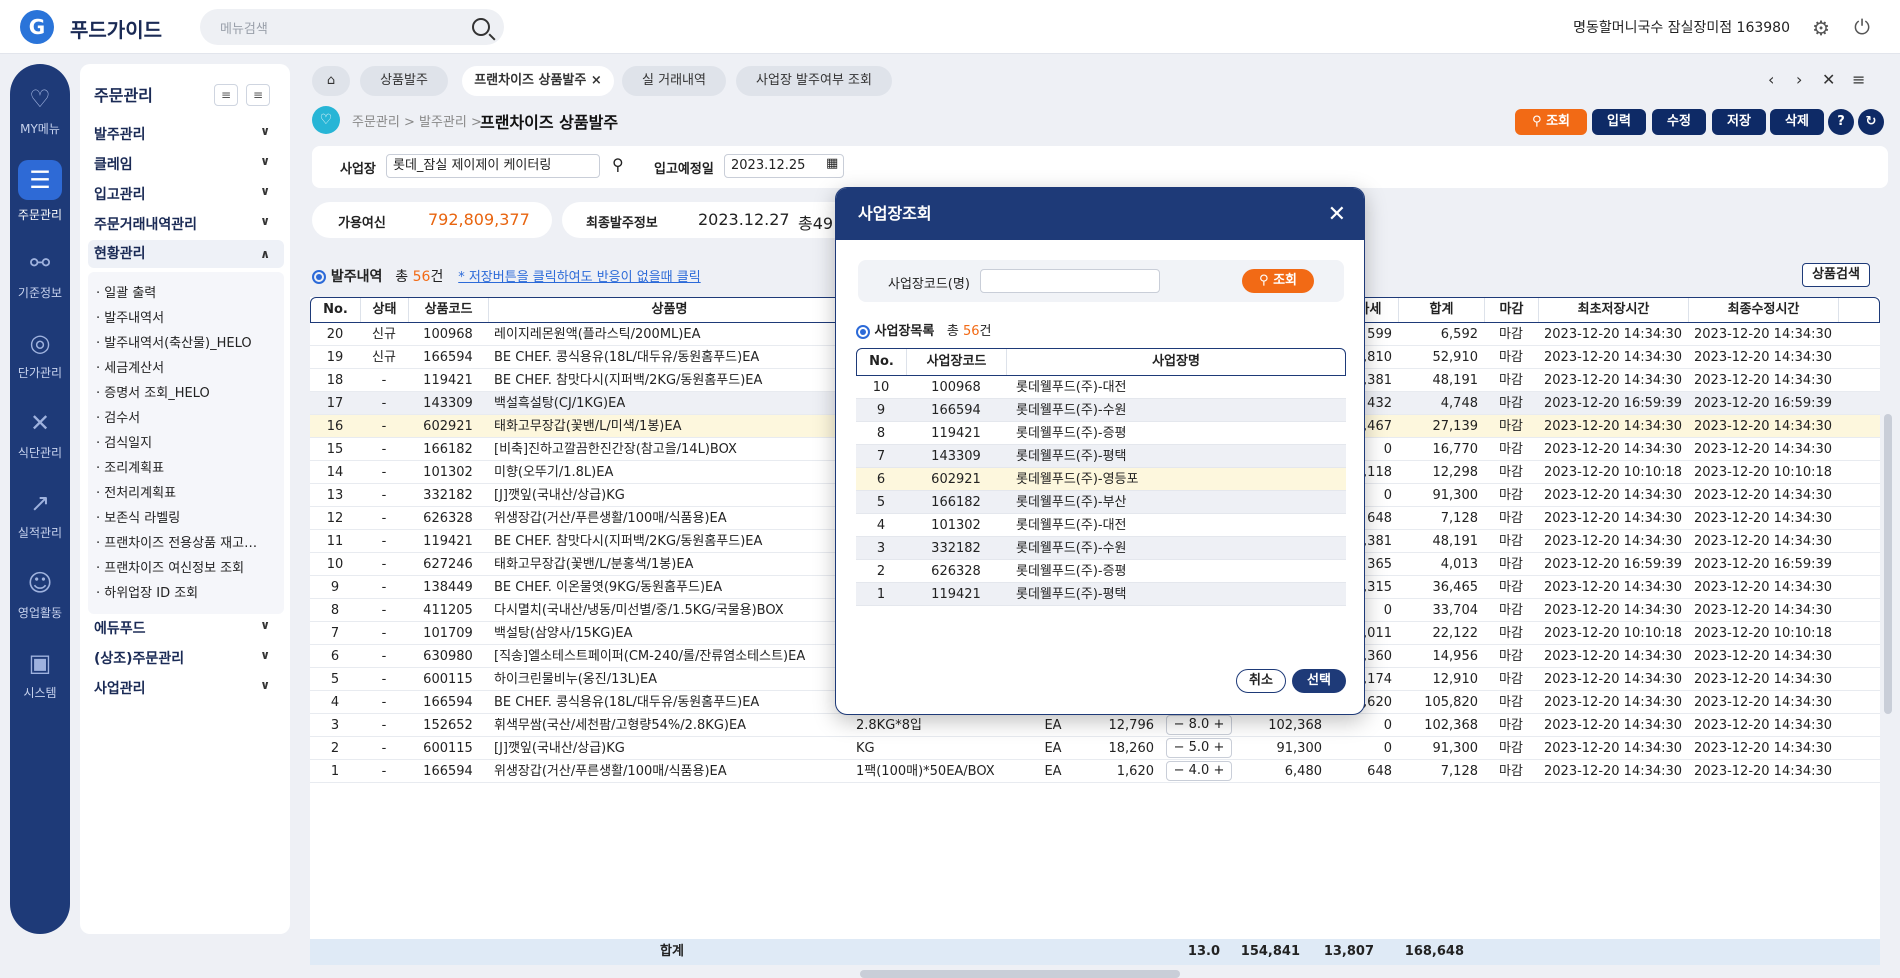 This screenshot has width=1900, height=978. What do you see at coordinates (1828, 79) in the screenshot?
I see `close-all-icon: ✕` at bounding box center [1828, 79].